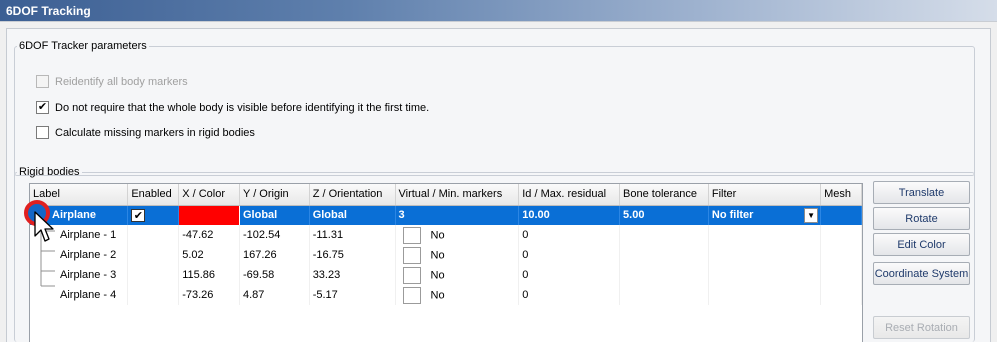 The width and height of the screenshot is (997, 342). Describe the element at coordinates (921, 273) in the screenshot. I see `coordinate-system-button: Coordinate System` at that location.